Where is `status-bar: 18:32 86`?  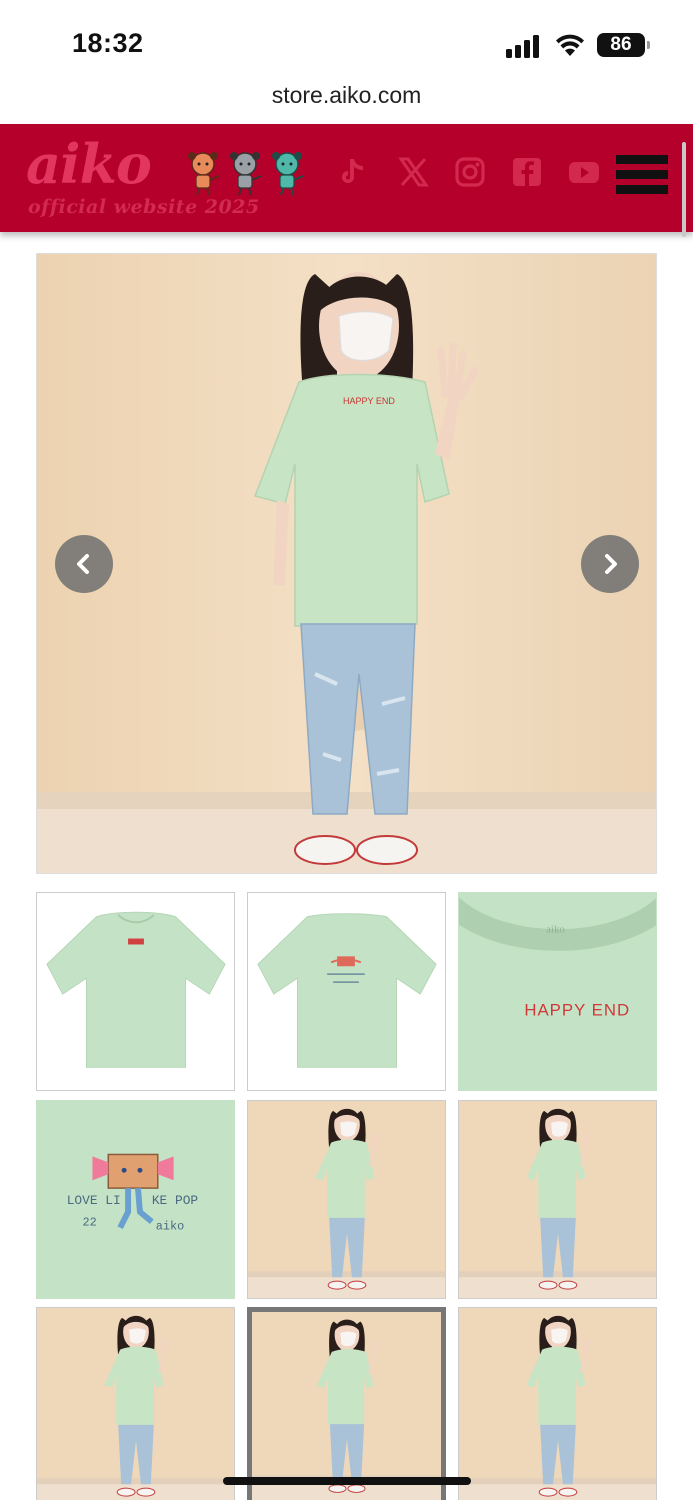
status-bar: 18:32 86 is located at coordinates (346, 40).